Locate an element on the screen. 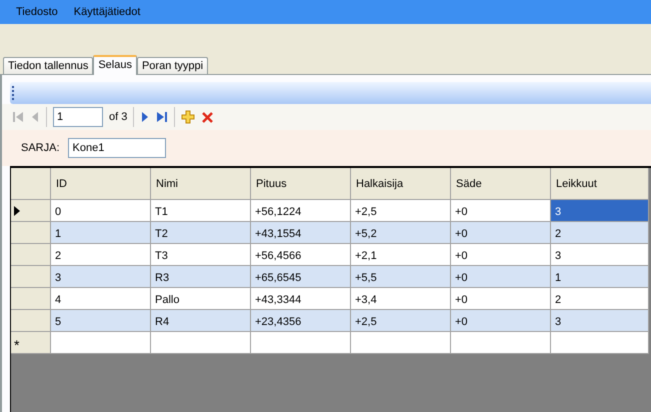  table-cell: +5,5 is located at coordinates (401, 277).